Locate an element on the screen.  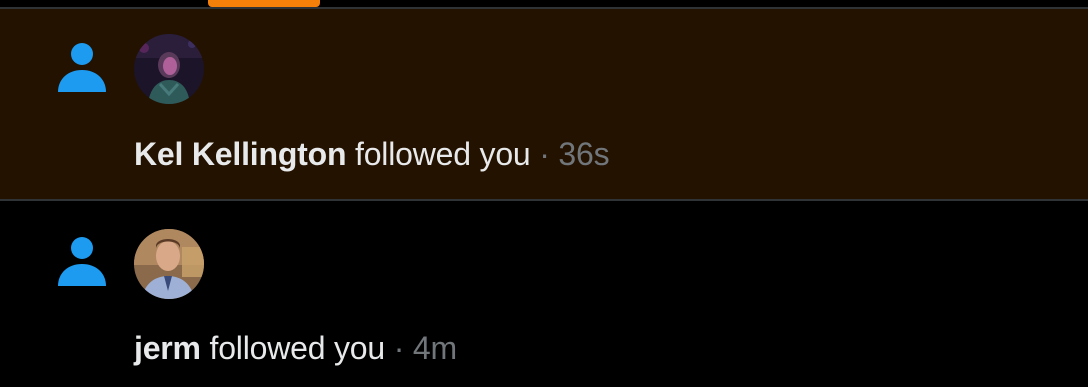
timestamp: 4m is located at coordinates (434, 348).